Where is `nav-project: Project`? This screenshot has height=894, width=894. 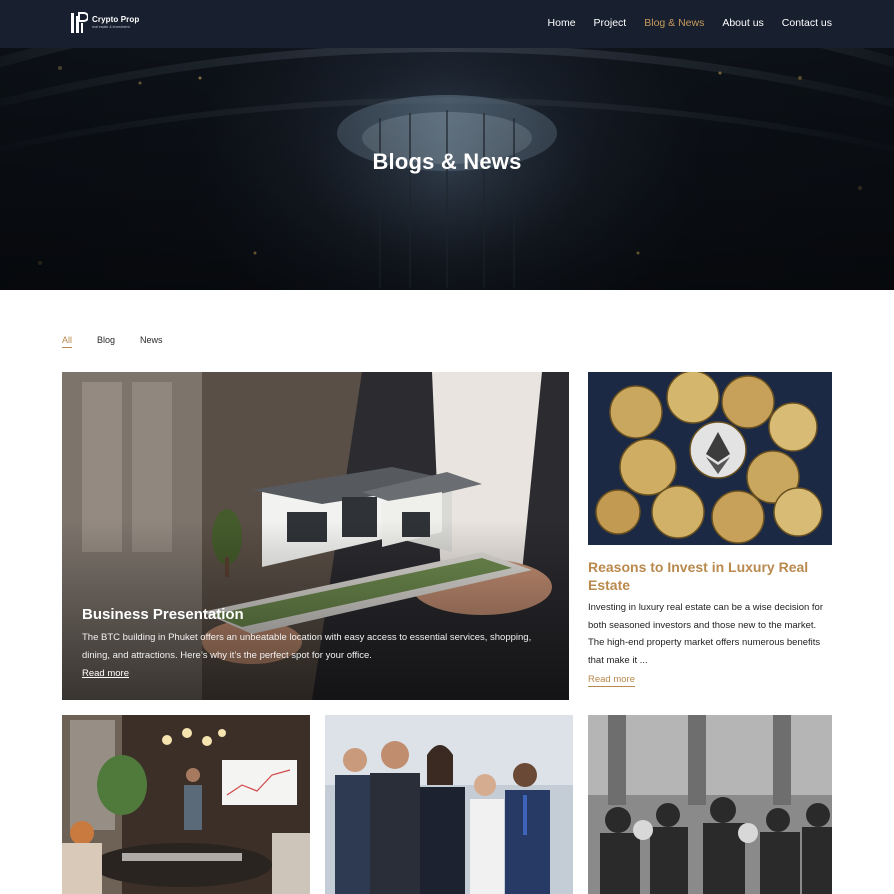
nav-project: Project is located at coordinates (610, 23).